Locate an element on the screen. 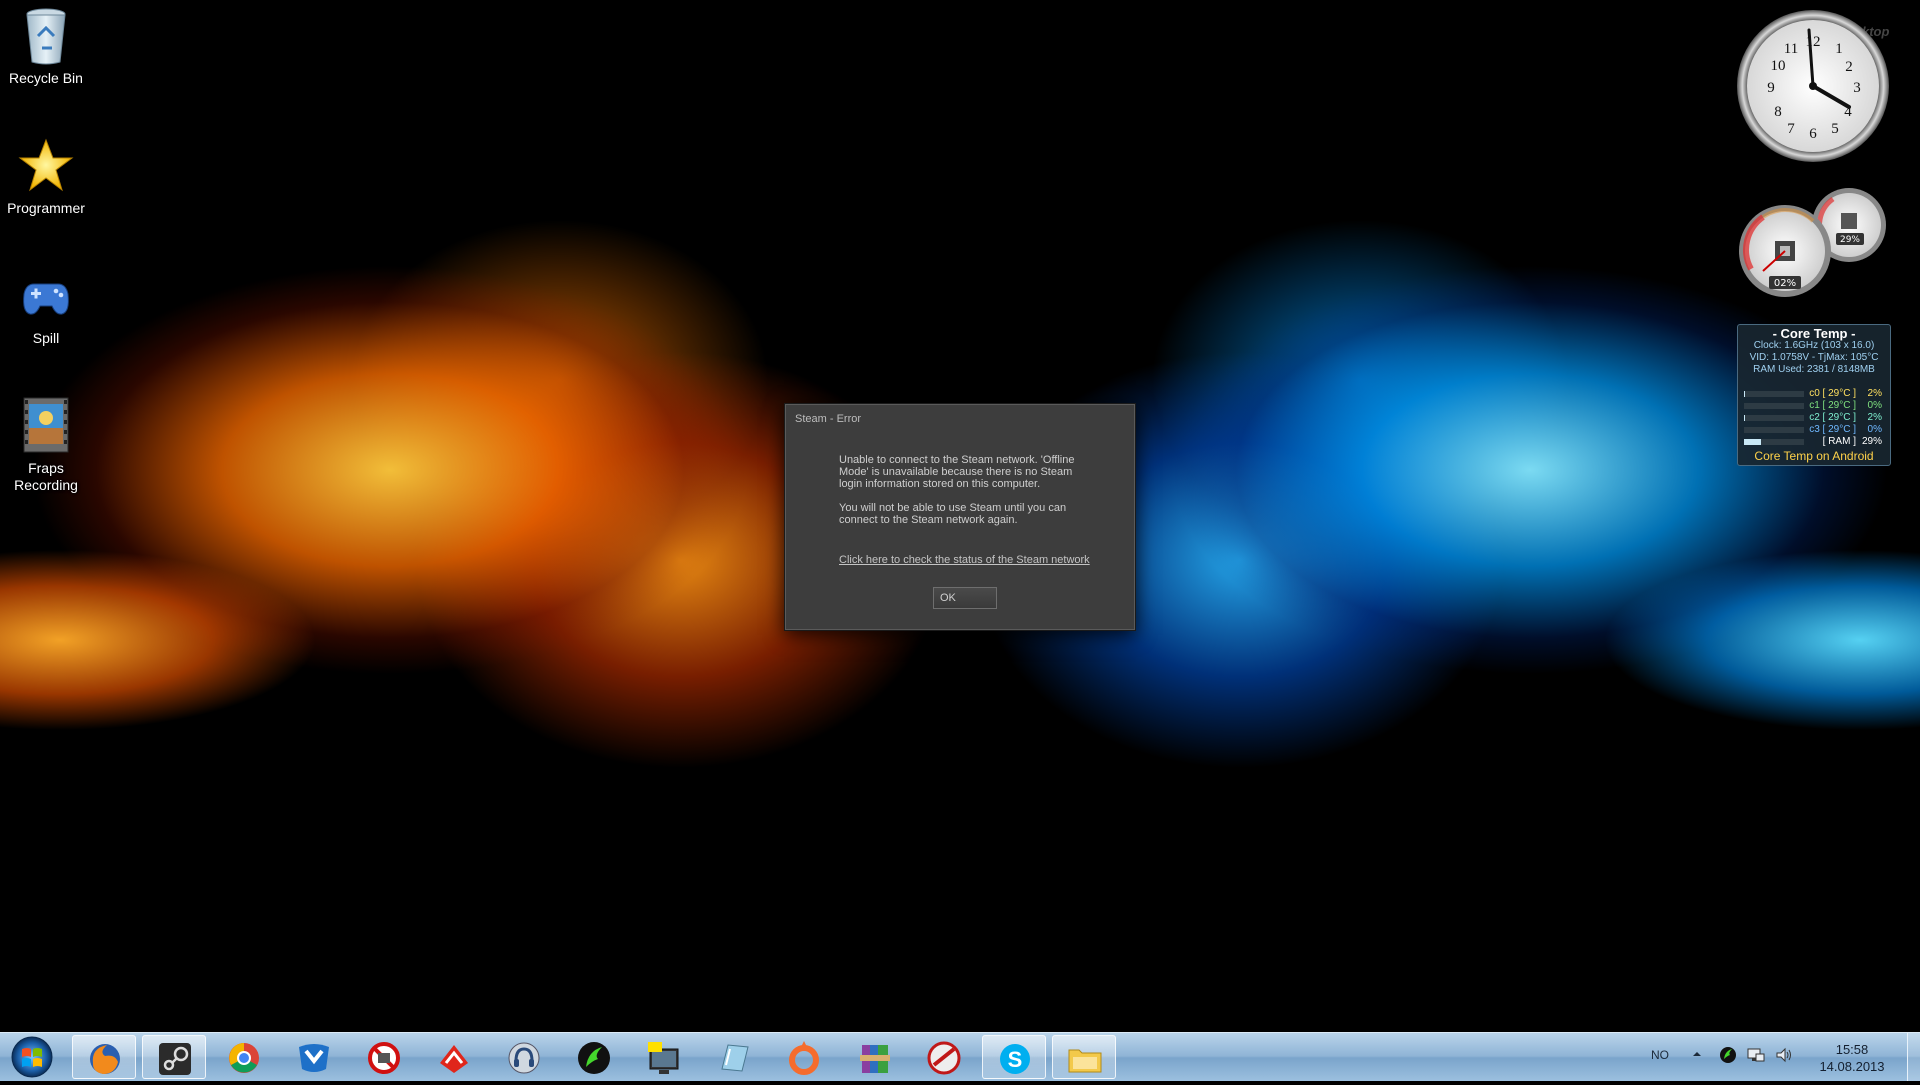  blocker-icon is located at coordinates (384, 1058).